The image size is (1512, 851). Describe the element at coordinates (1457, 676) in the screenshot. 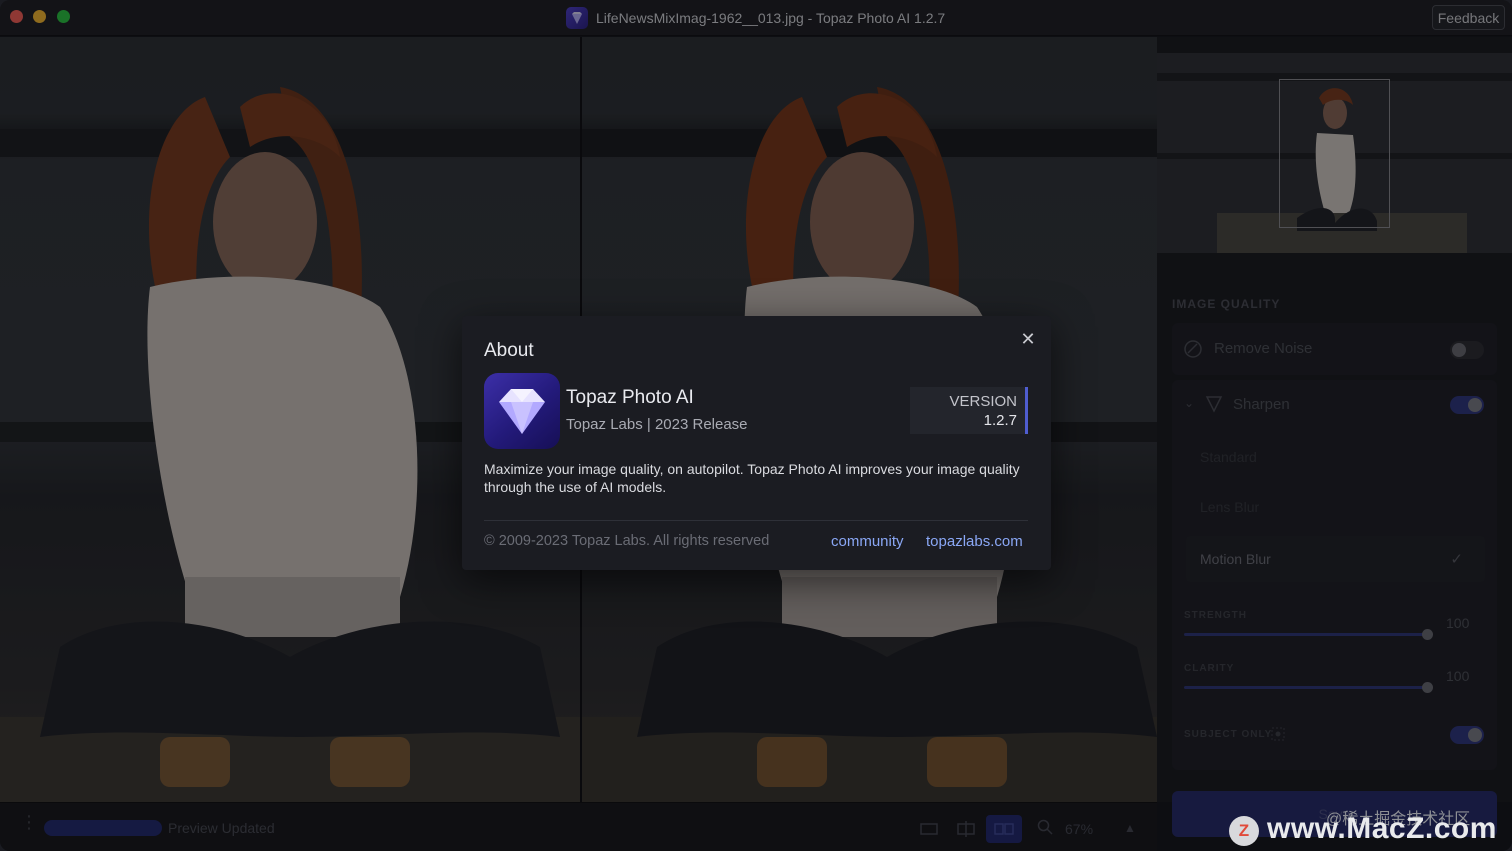

I see `clarity-value: 100` at that location.